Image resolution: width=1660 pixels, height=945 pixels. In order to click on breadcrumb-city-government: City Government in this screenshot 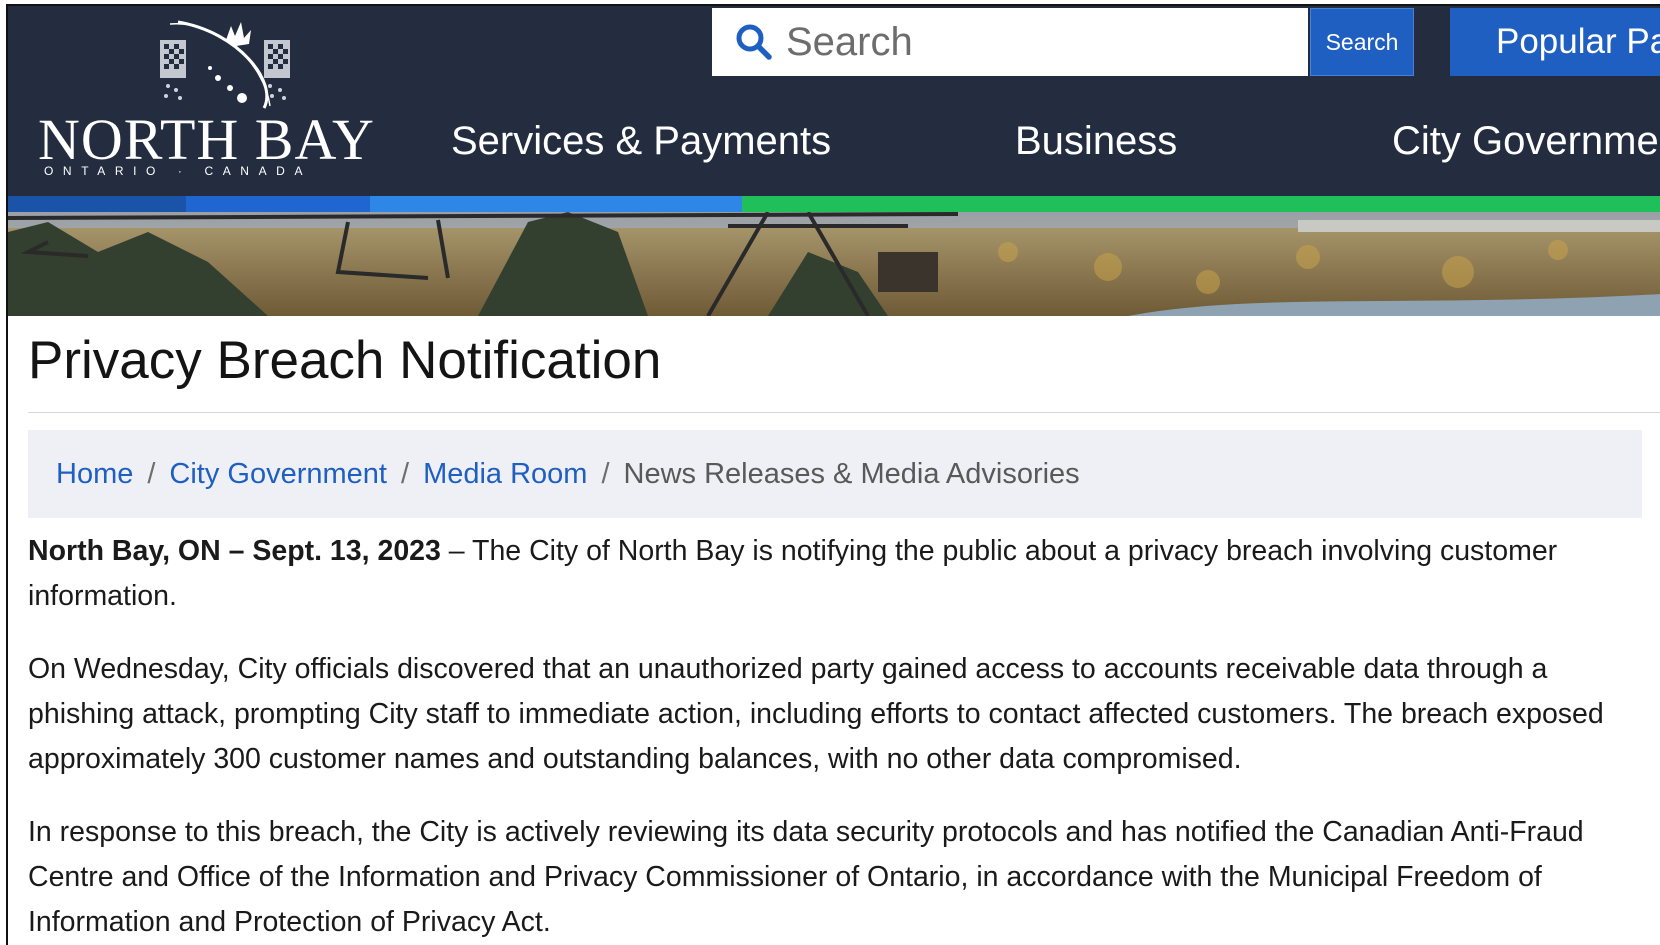, I will do `click(278, 474)`.